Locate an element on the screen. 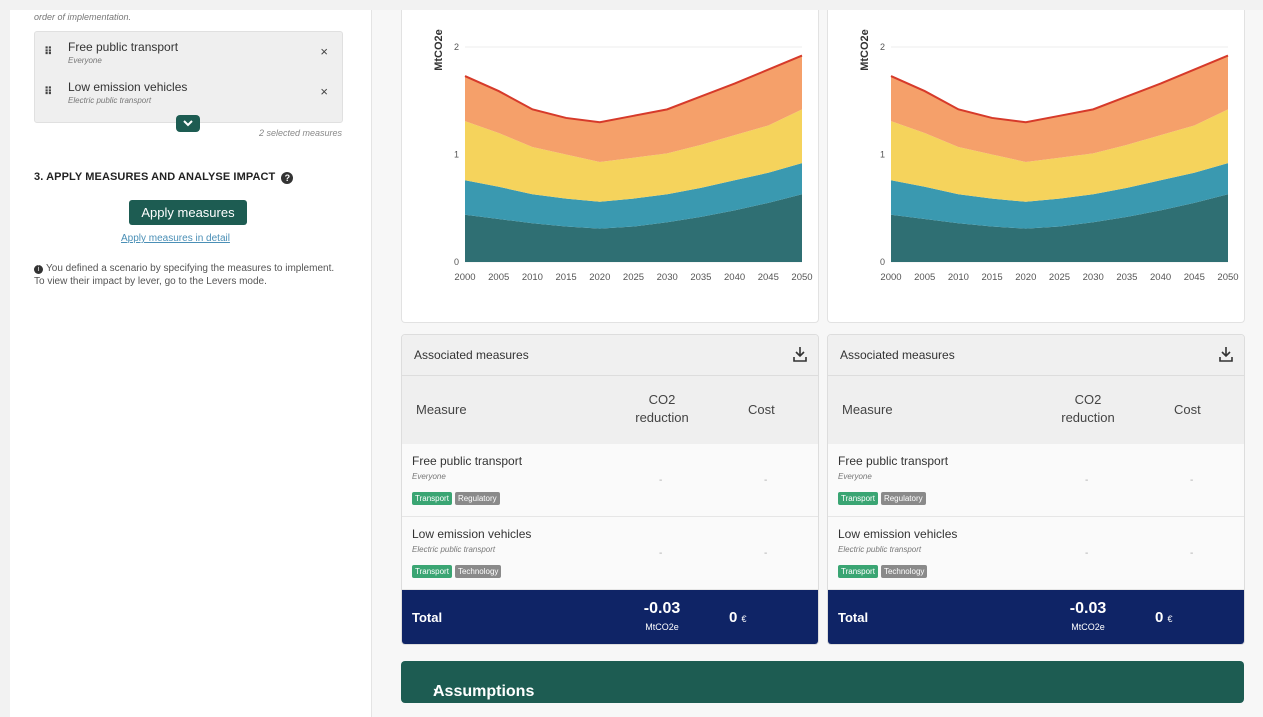 This screenshot has width=1263, height=717. measure-name: Low emission vehicles is located at coordinates (128, 87).